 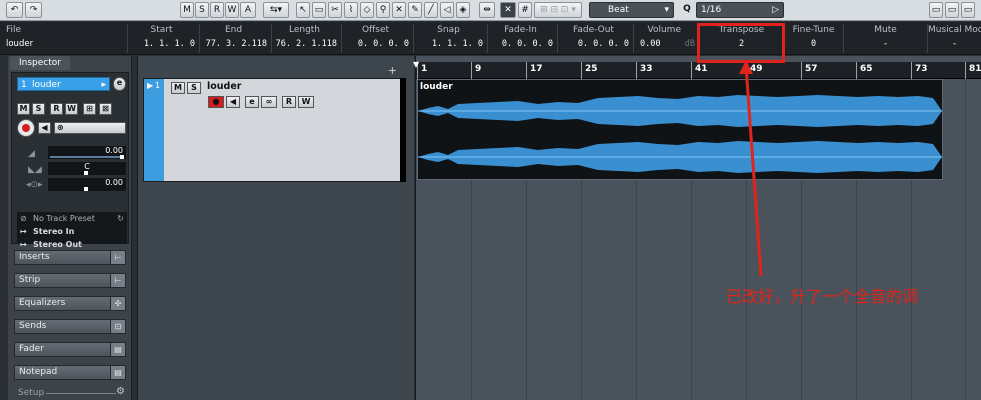 I want to click on annotation-arrow, so click(x=751, y=168).